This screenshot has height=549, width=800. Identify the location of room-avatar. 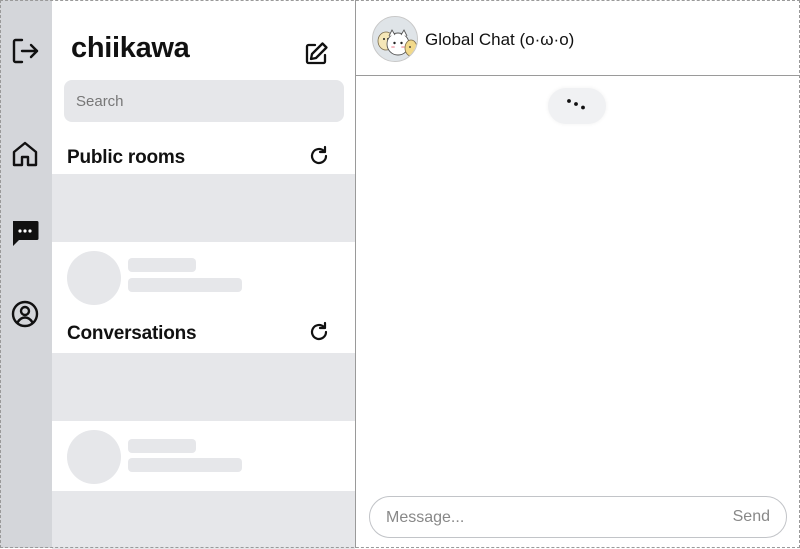
(395, 39).